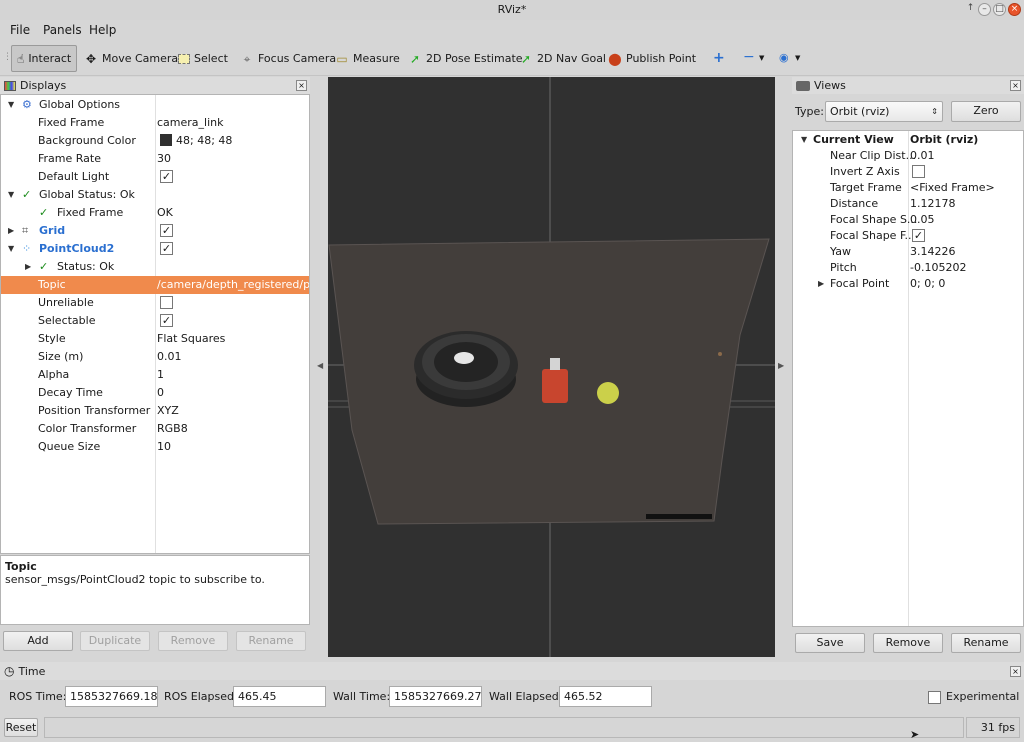 The height and width of the screenshot is (742, 1024). I want to click on description-title: Topic, so click(21, 566).